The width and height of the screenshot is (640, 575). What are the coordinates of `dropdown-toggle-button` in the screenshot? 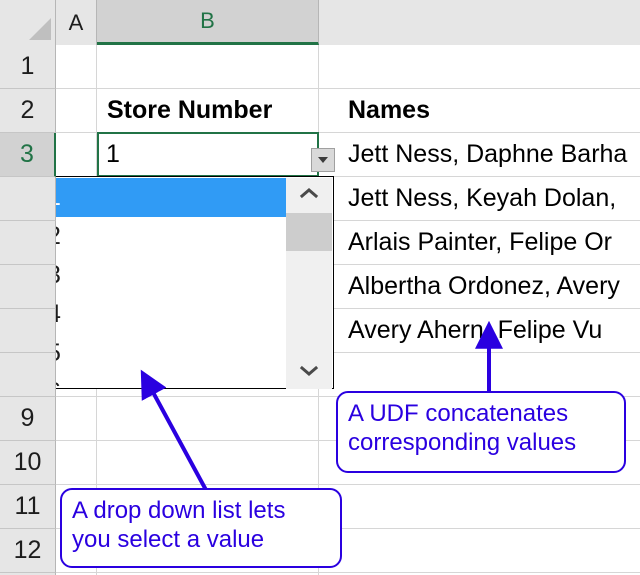 It's located at (323, 160).